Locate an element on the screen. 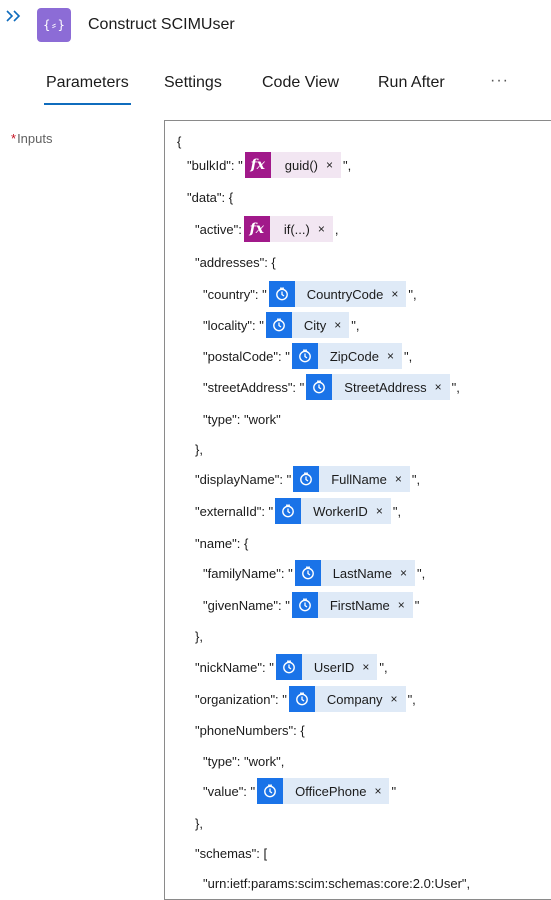  dynamic-content-token: WorkerID × is located at coordinates (333, 511).